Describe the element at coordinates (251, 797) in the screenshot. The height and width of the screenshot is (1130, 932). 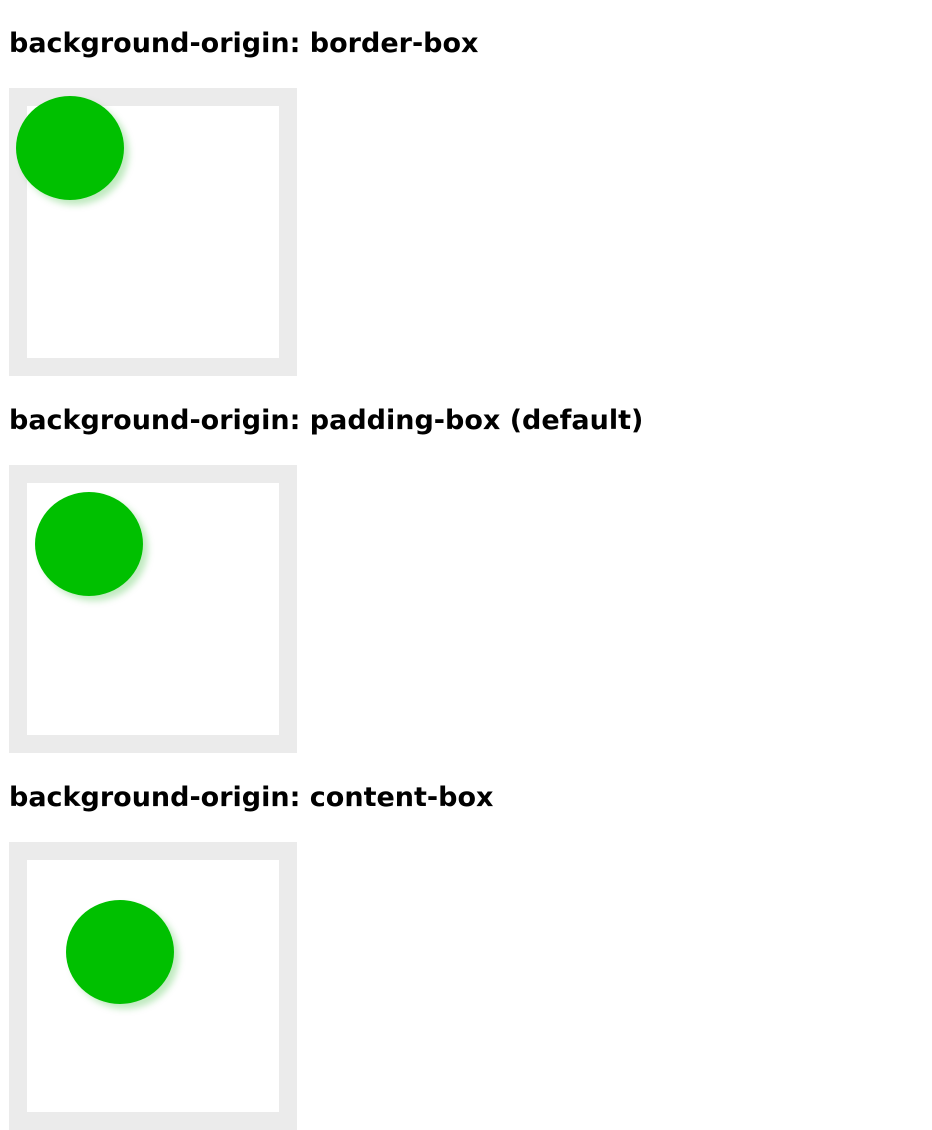
I see `section-heading: background-origin: content-box` at that location.